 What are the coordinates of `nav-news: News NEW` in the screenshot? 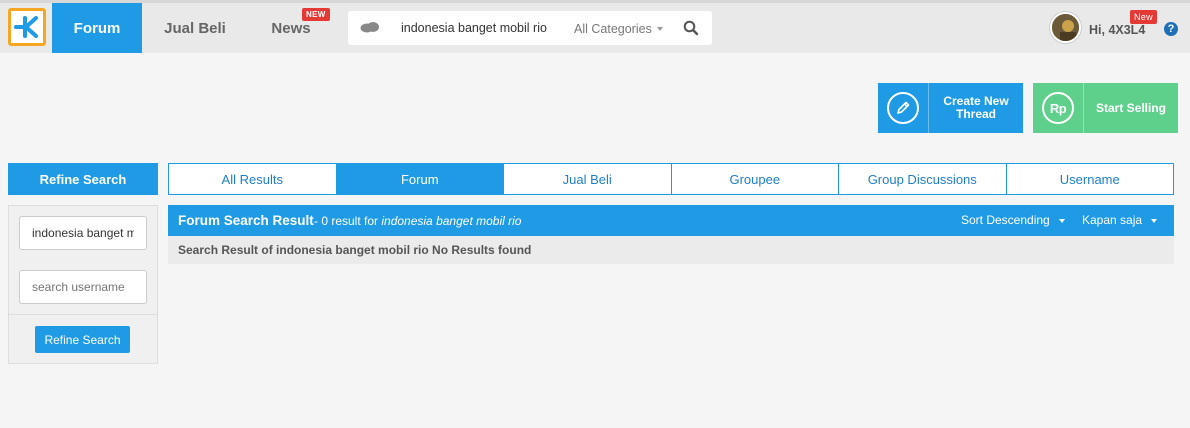 It's located at (291, 28).